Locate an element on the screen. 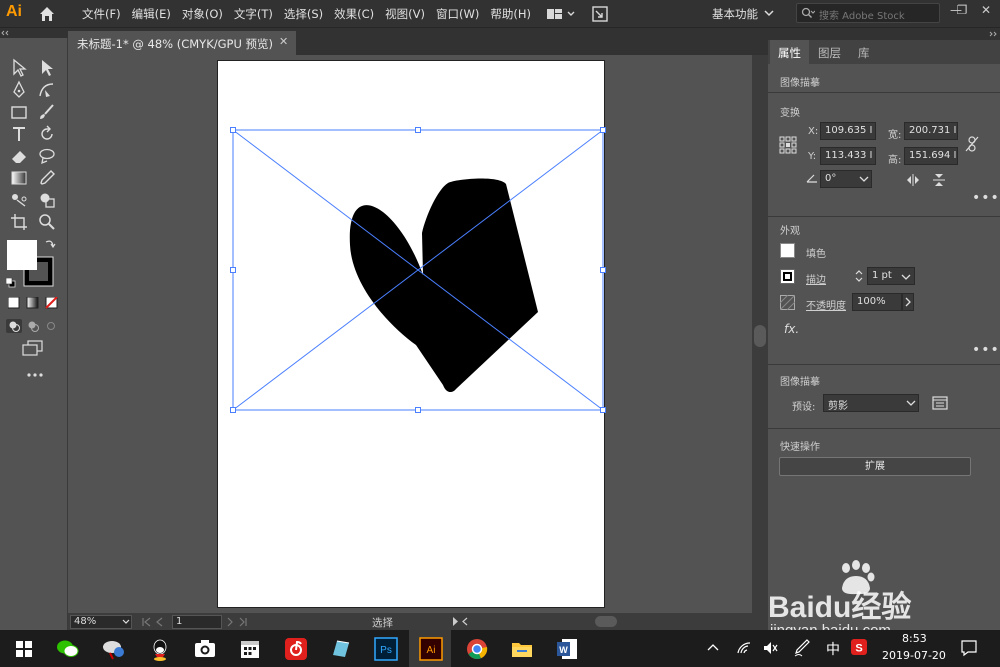  clock-date: 2019-07-20 is located at coordinates (914, 655).